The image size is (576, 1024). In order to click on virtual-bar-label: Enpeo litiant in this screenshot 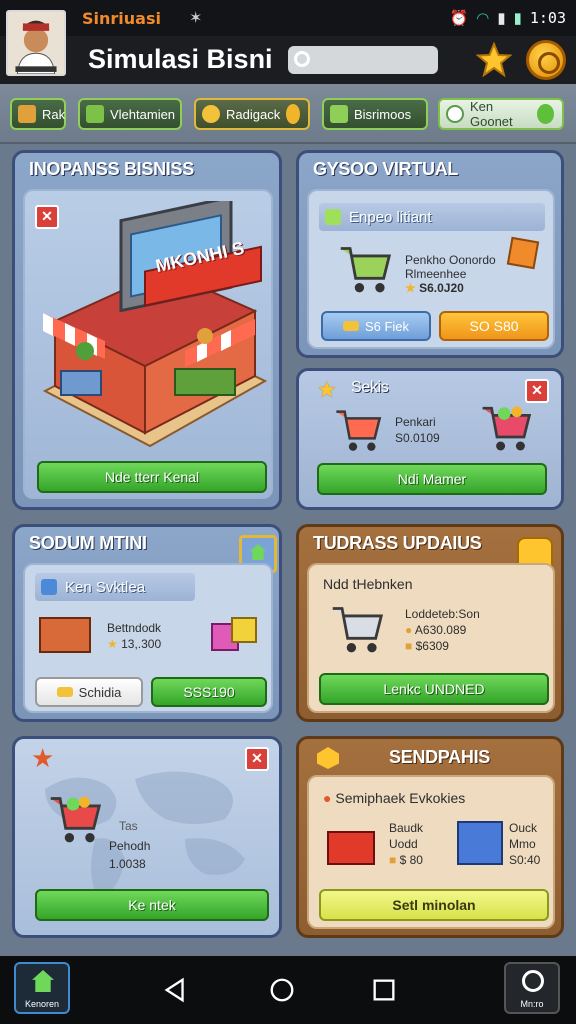, I will do `click(390, 217)`.